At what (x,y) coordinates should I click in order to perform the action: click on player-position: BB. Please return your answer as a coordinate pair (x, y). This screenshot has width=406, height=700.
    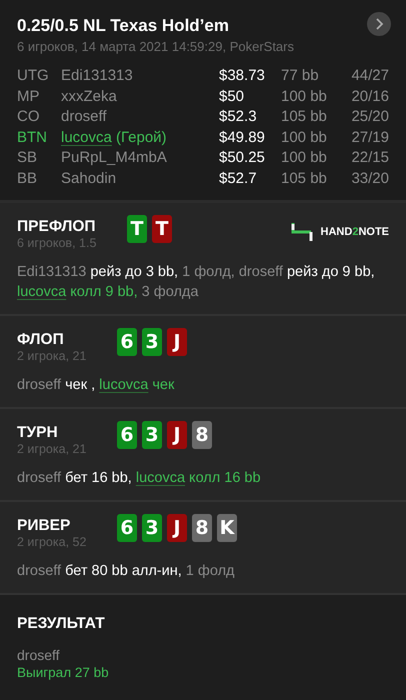
    Looking at the image, I should click on (27, 178).